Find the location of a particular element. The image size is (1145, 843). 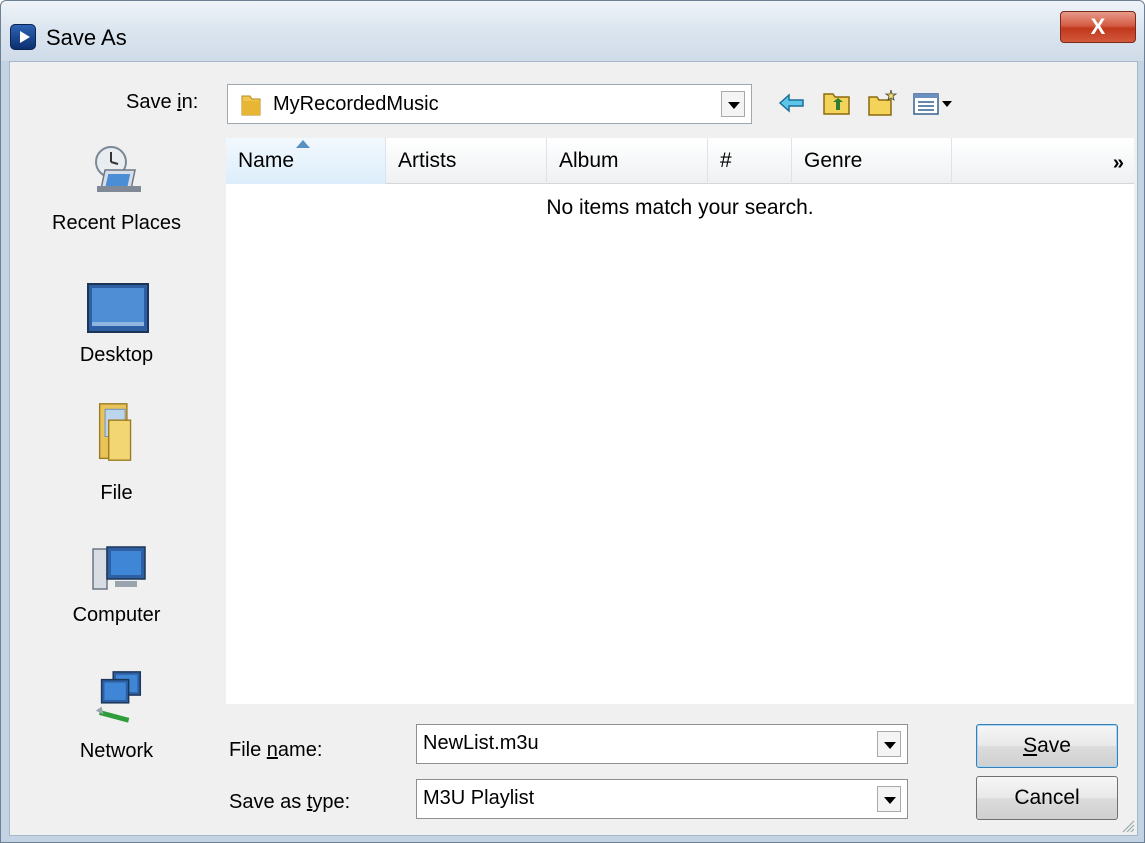

place-label: Recent Places is located at coordinates (116, 223).